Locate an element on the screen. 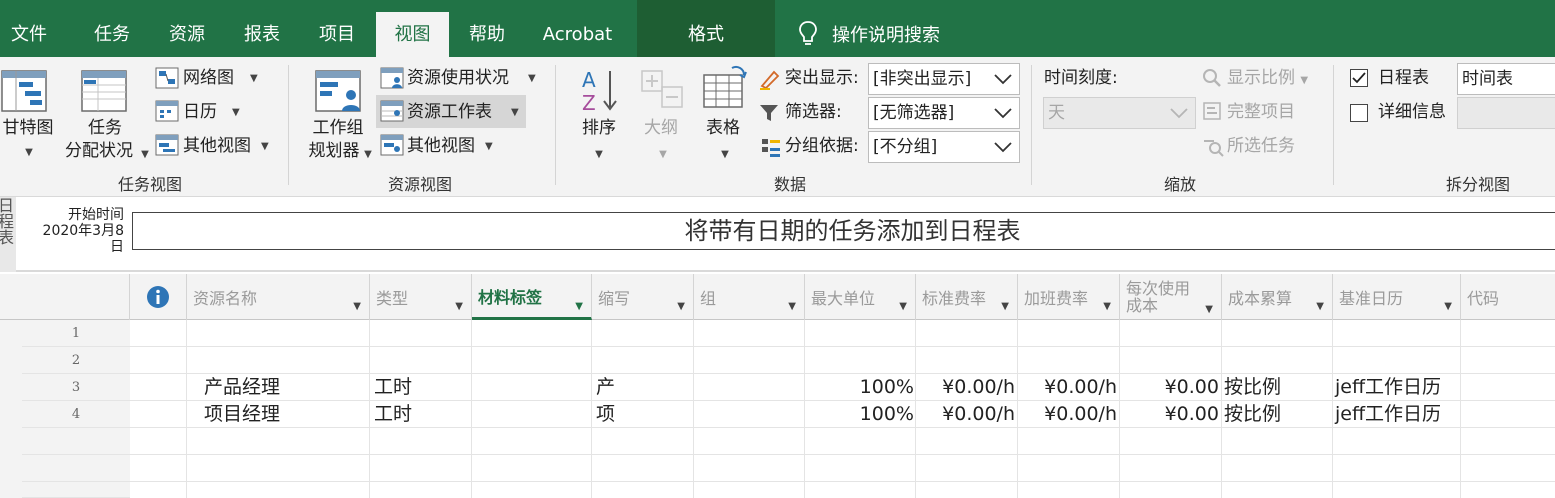 The image size is (1555, 498). tab-task: 任务 is located at coordinates (112, 34).